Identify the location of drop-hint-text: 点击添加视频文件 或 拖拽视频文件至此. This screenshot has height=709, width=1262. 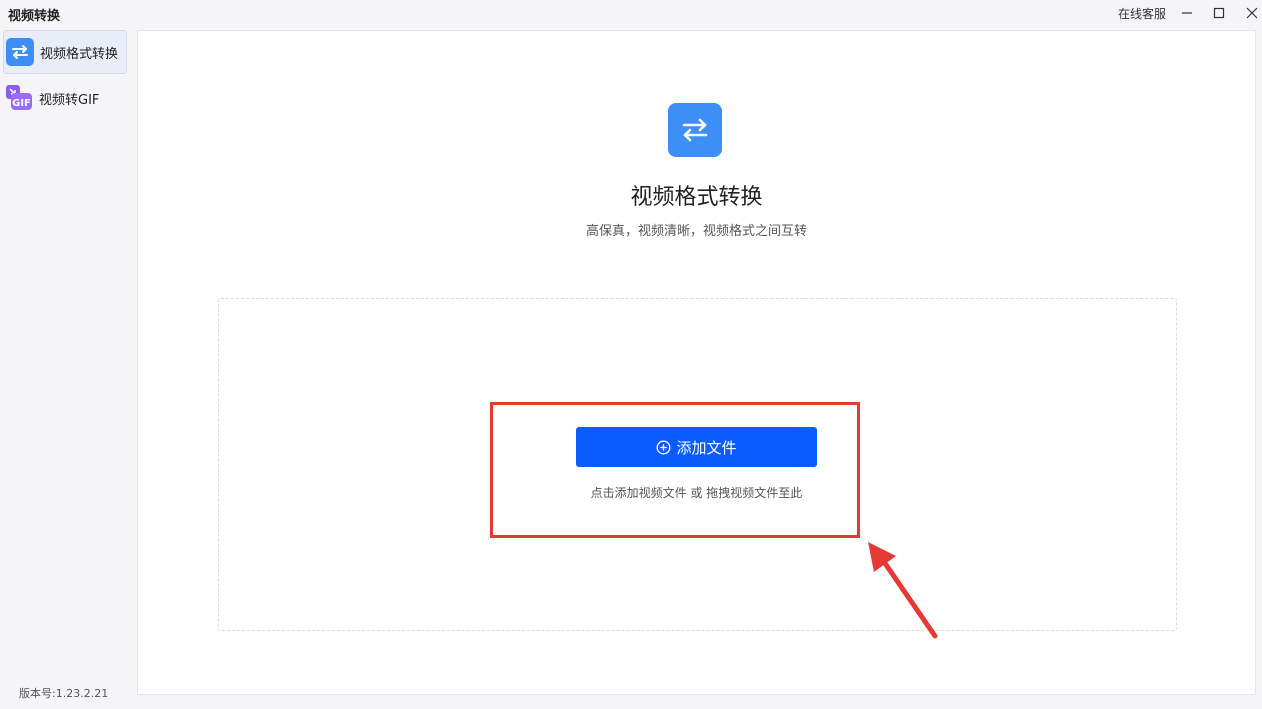
(696, 493).